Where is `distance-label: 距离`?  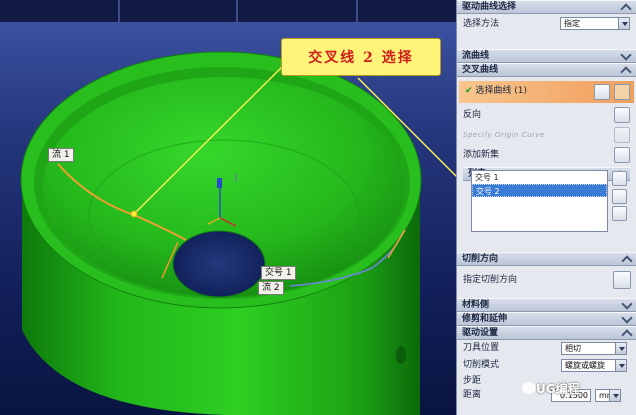 distance-label: 距离 is located at coordinates (472, 395).